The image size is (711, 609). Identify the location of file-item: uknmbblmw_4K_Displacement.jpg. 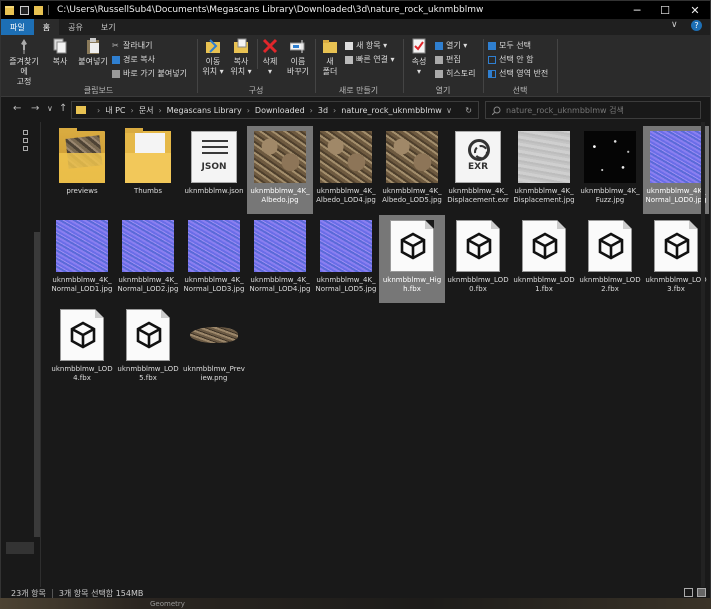
(544, 170).